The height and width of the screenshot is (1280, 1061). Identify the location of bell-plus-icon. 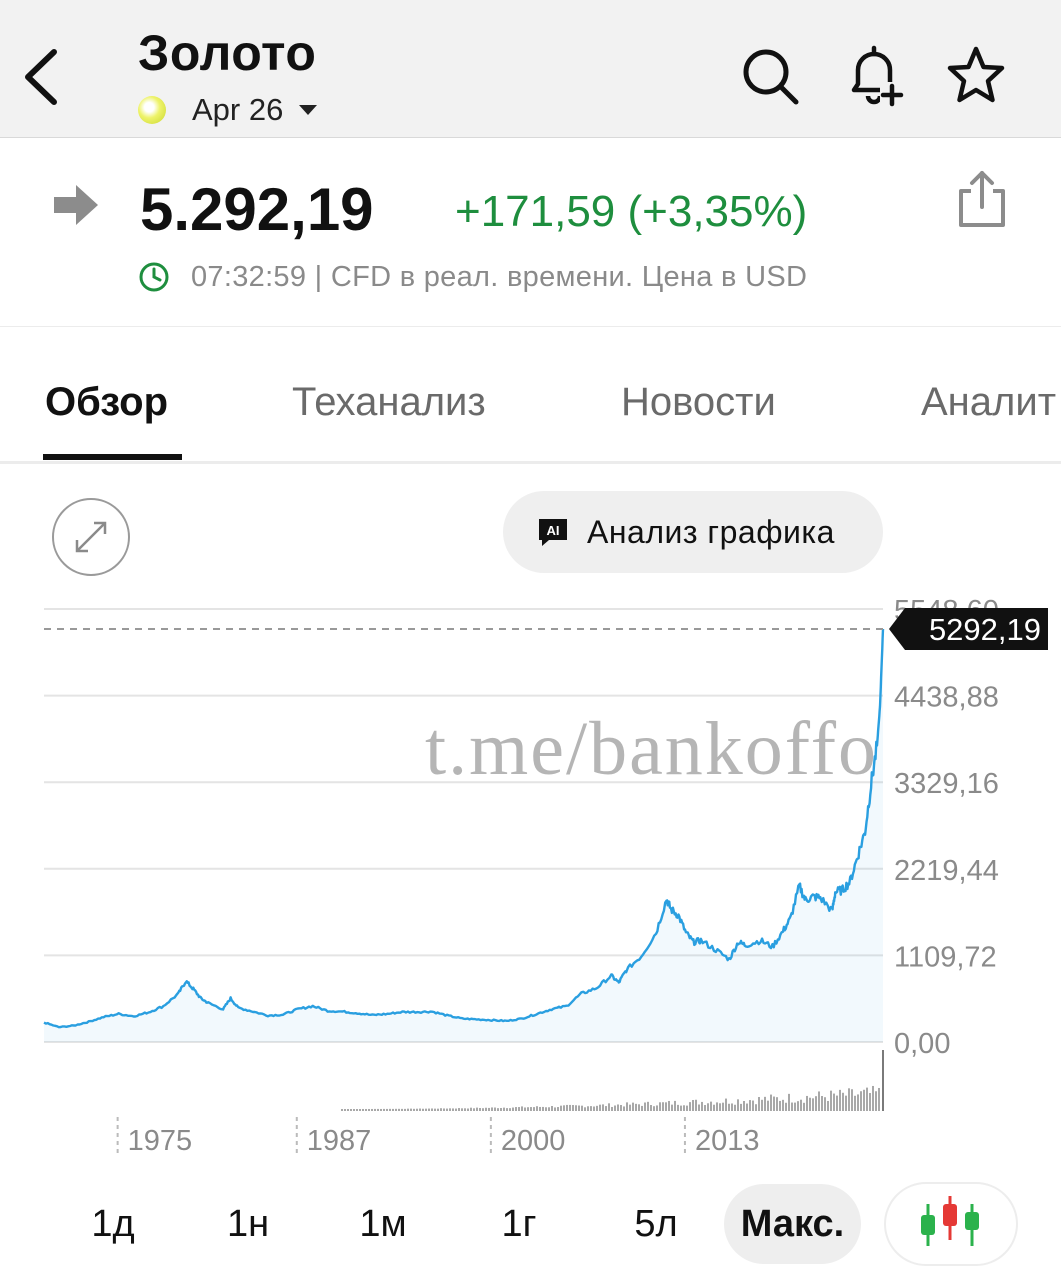
(874, 76).